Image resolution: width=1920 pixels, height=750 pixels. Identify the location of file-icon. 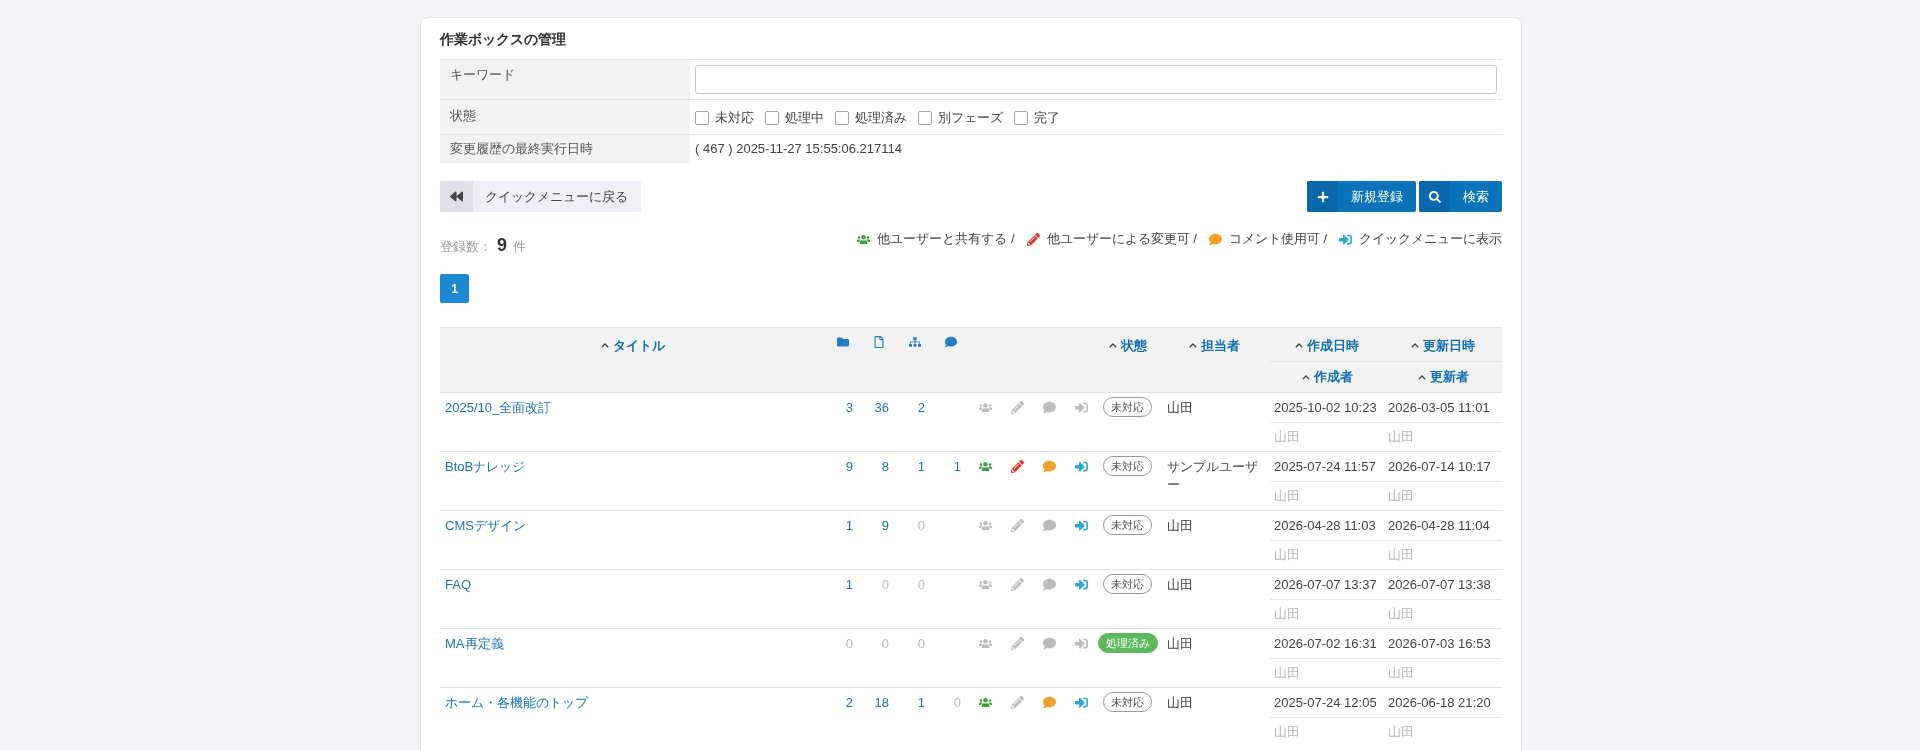
(879, 342).